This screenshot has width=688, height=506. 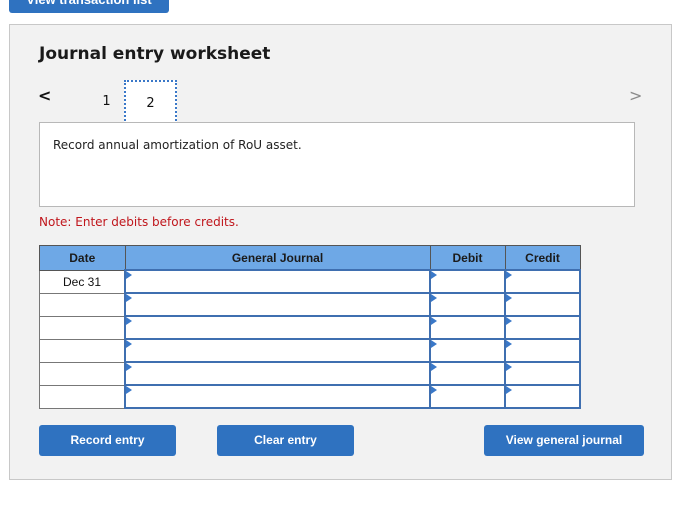 I want to click on transaction-description: Record annual amortization of RoU asset., so click(x=337, y=164).